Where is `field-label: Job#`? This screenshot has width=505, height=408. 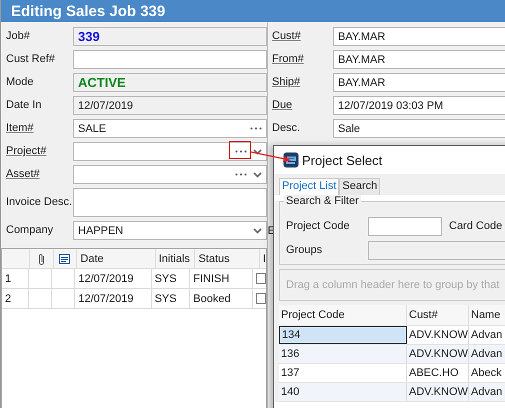
field-label: Job# is located at coordinates (18, 36).